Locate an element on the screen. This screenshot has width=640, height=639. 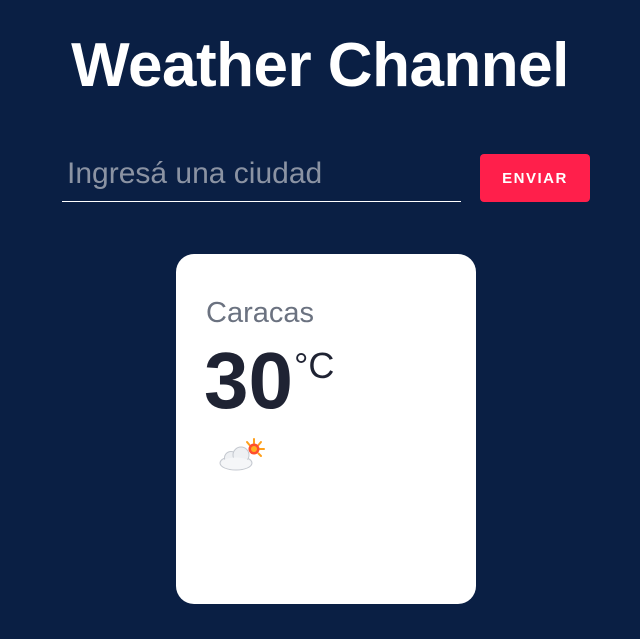
search-form: ENVIAR is located at coordinates (327, 176).